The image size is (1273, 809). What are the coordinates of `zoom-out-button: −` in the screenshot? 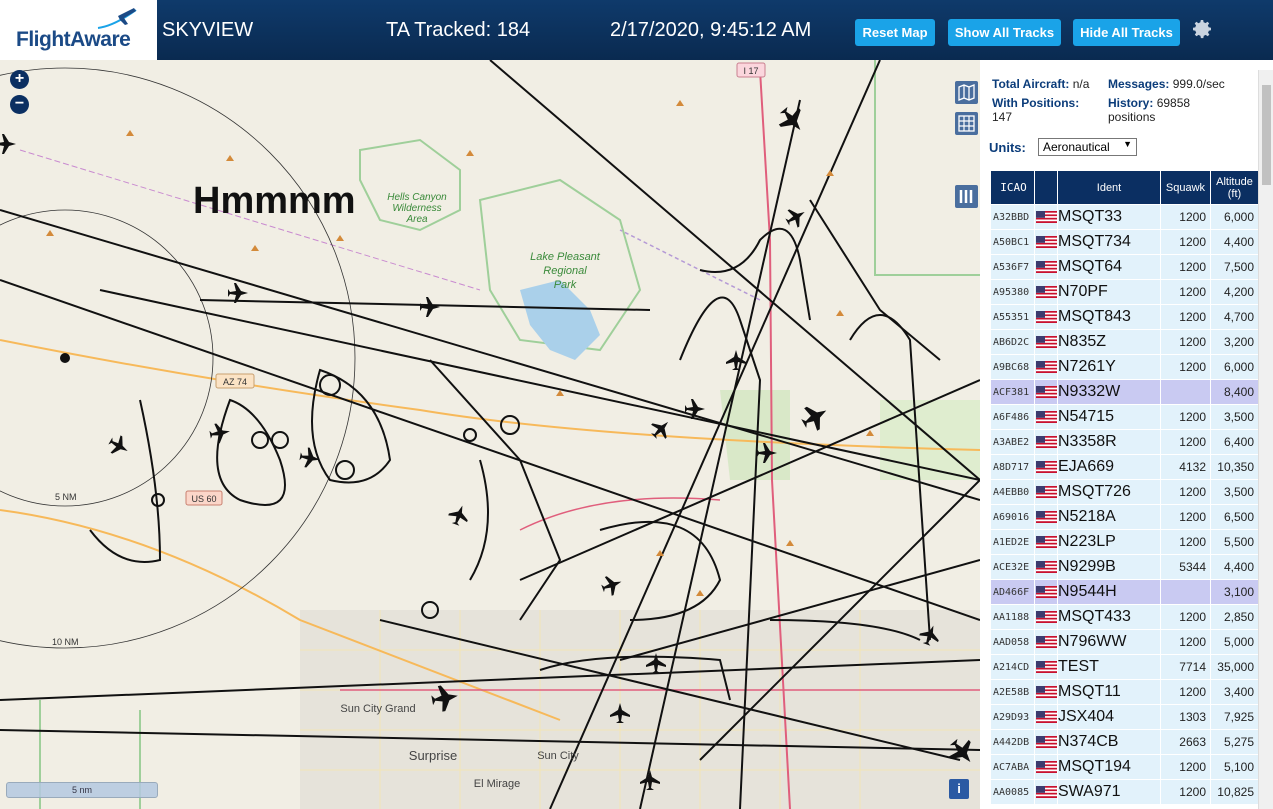 It's located at (19, 104).